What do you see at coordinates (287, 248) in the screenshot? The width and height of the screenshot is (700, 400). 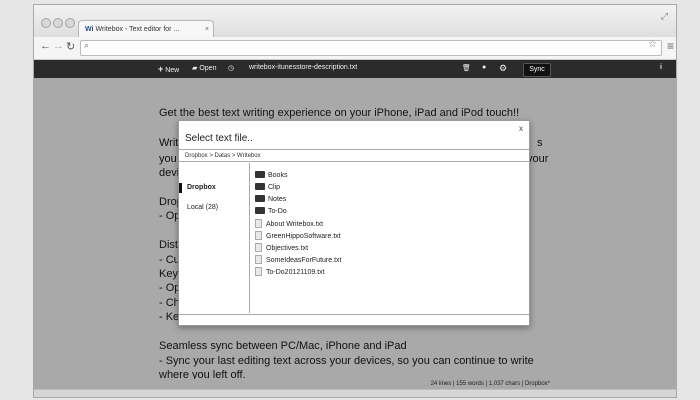 I see `item-name: Objectives.txt` at bounding box center [287, 248].